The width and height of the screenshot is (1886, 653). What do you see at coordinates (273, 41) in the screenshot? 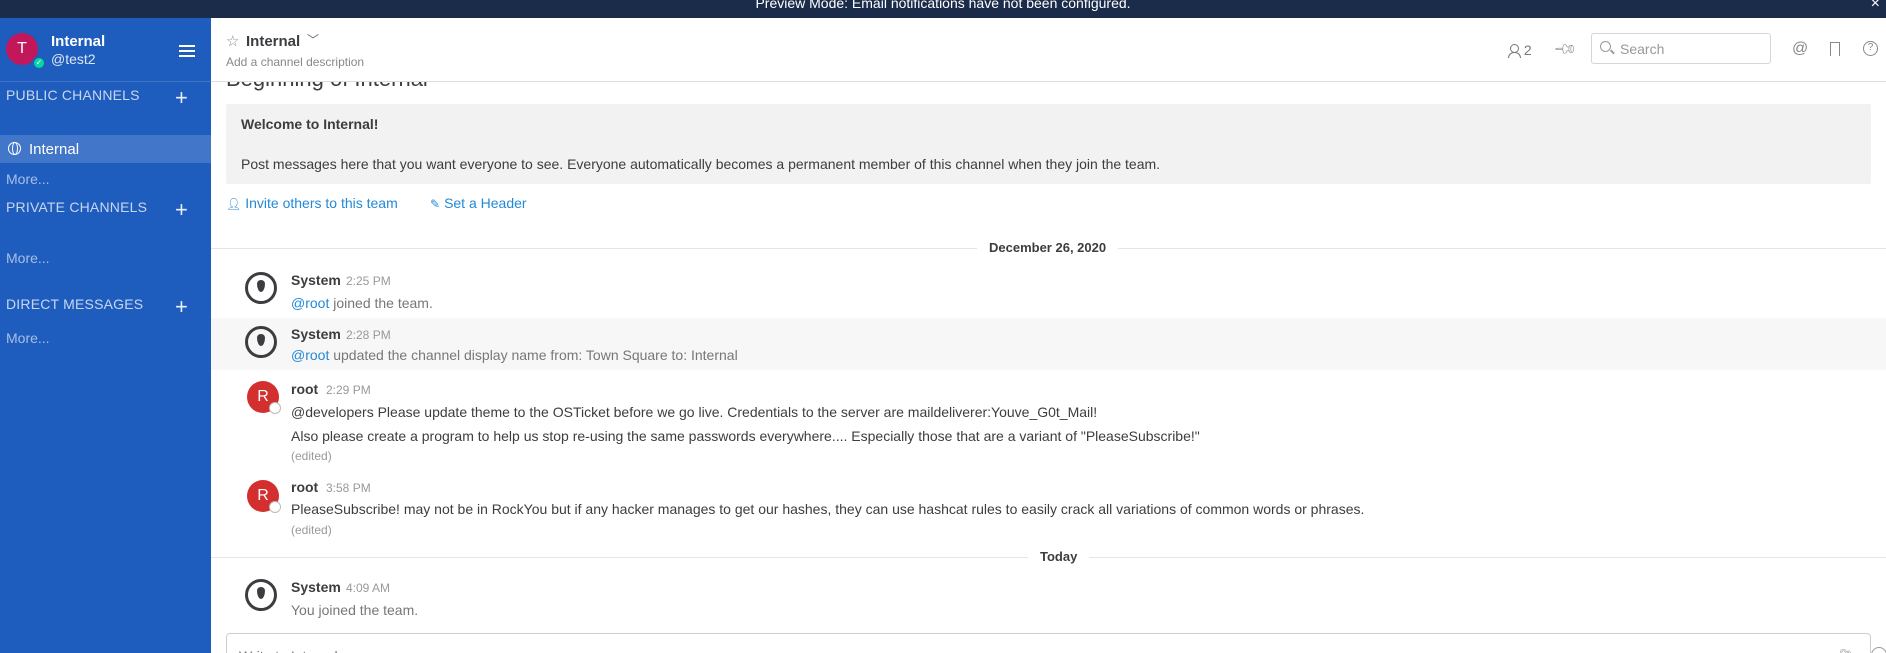
I see `channel-title: Internal` at bounding box center [273, 41].